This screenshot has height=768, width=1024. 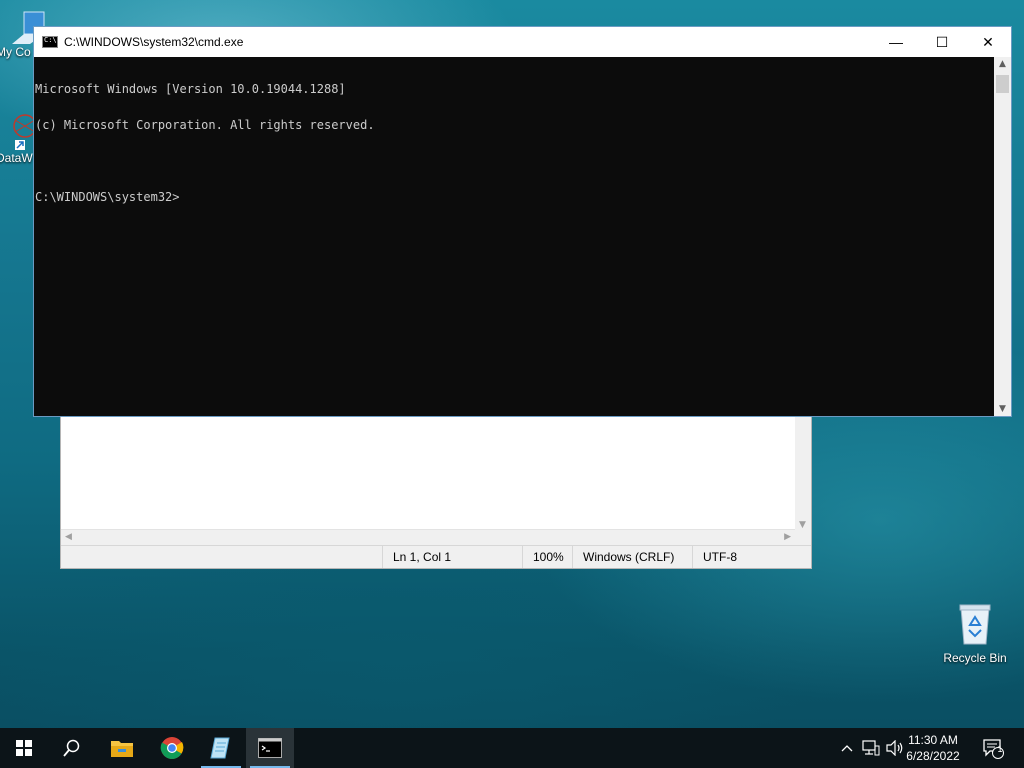 I want to click on taskbar-file-explorer, so click(x=122, y=748).